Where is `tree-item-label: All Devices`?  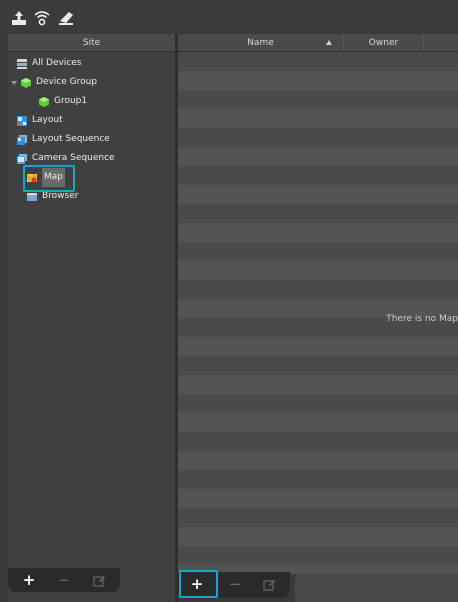 tree-item-label: All Devices is located at coordinates (57, 63).